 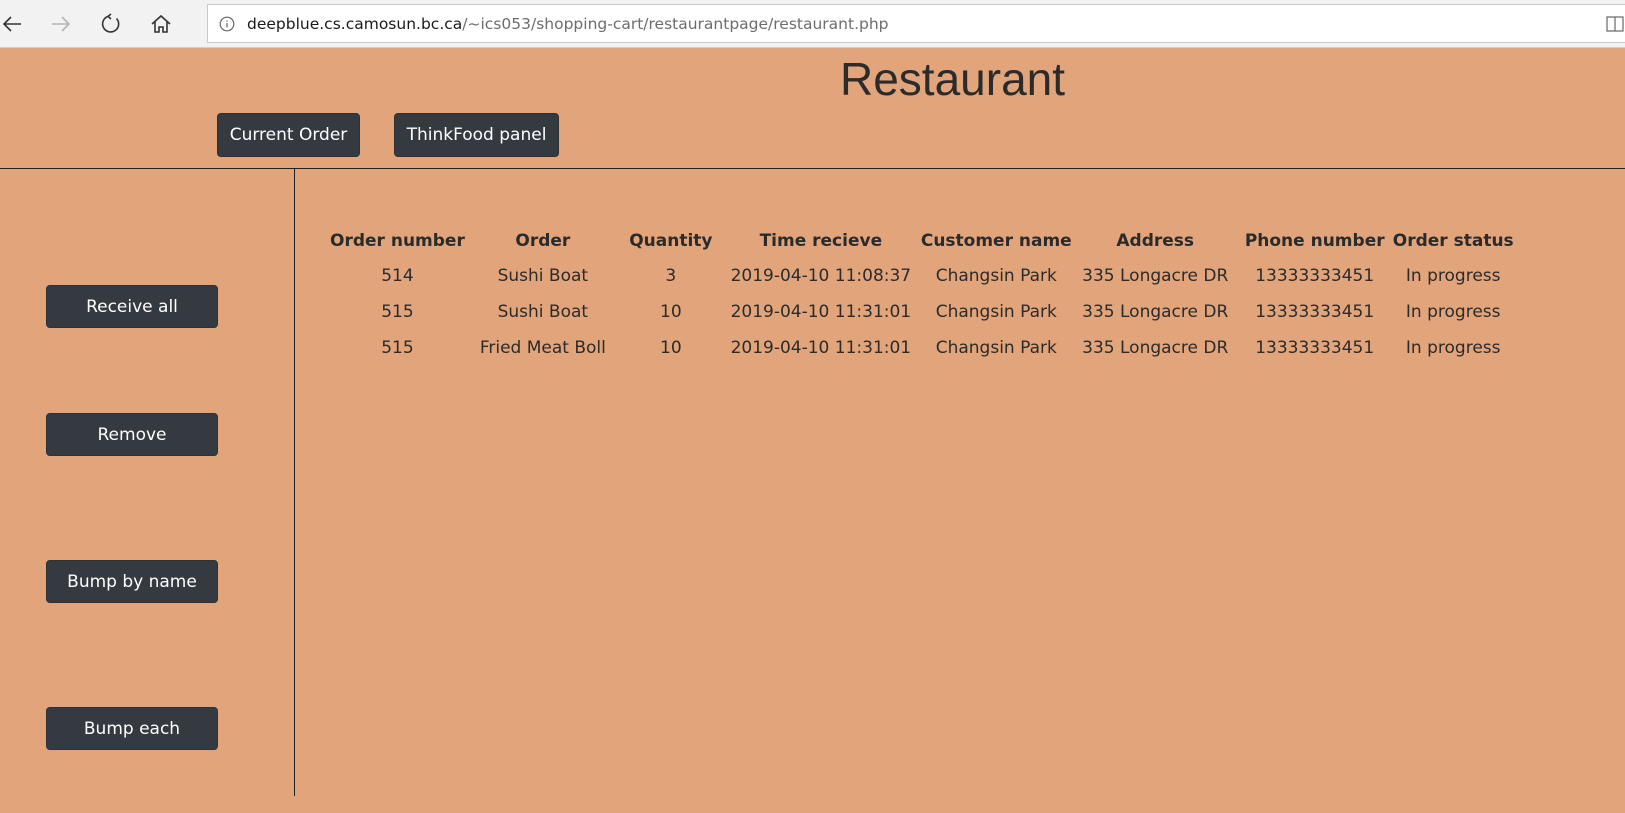 What do you see at coordinates (1314, 241) in the screenshot?
I see `column-header: Phone number` at bounding box center [1314, 241].